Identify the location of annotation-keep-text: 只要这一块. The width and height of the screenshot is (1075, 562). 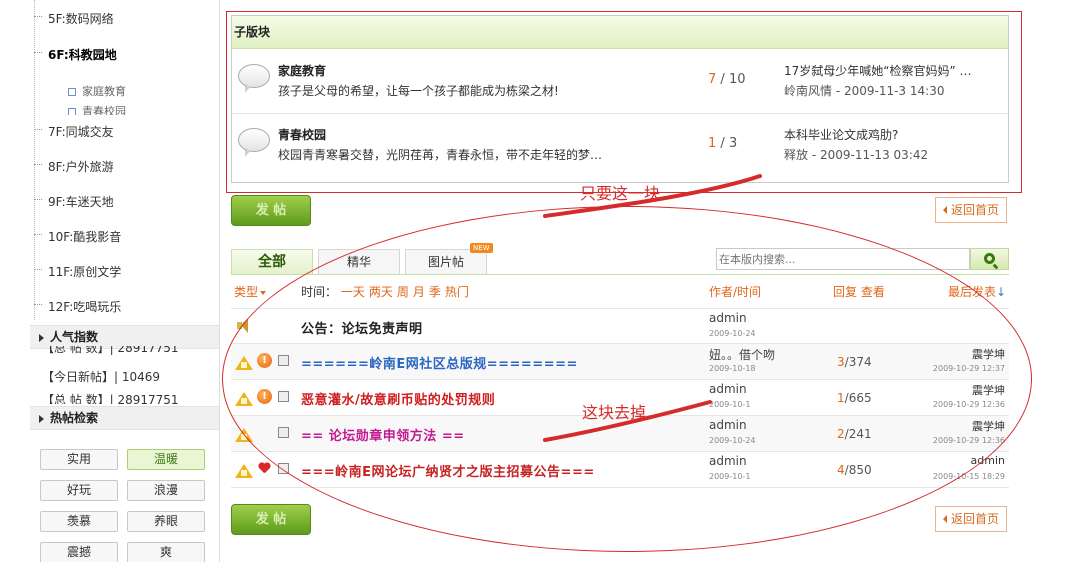
(620, 193).